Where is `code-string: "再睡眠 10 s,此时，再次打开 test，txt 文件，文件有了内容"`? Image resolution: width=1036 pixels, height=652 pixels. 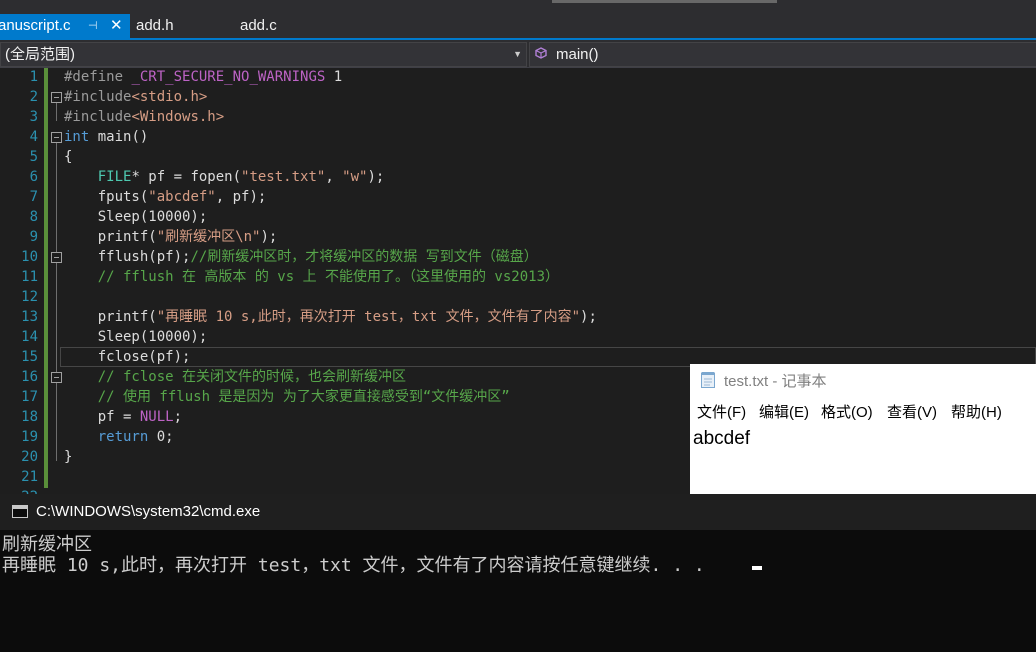 code-string: "再睡眠 10 s,此时，再次打开 test，txt 文件，文件有了内容" is located at coordinates (368, 317).